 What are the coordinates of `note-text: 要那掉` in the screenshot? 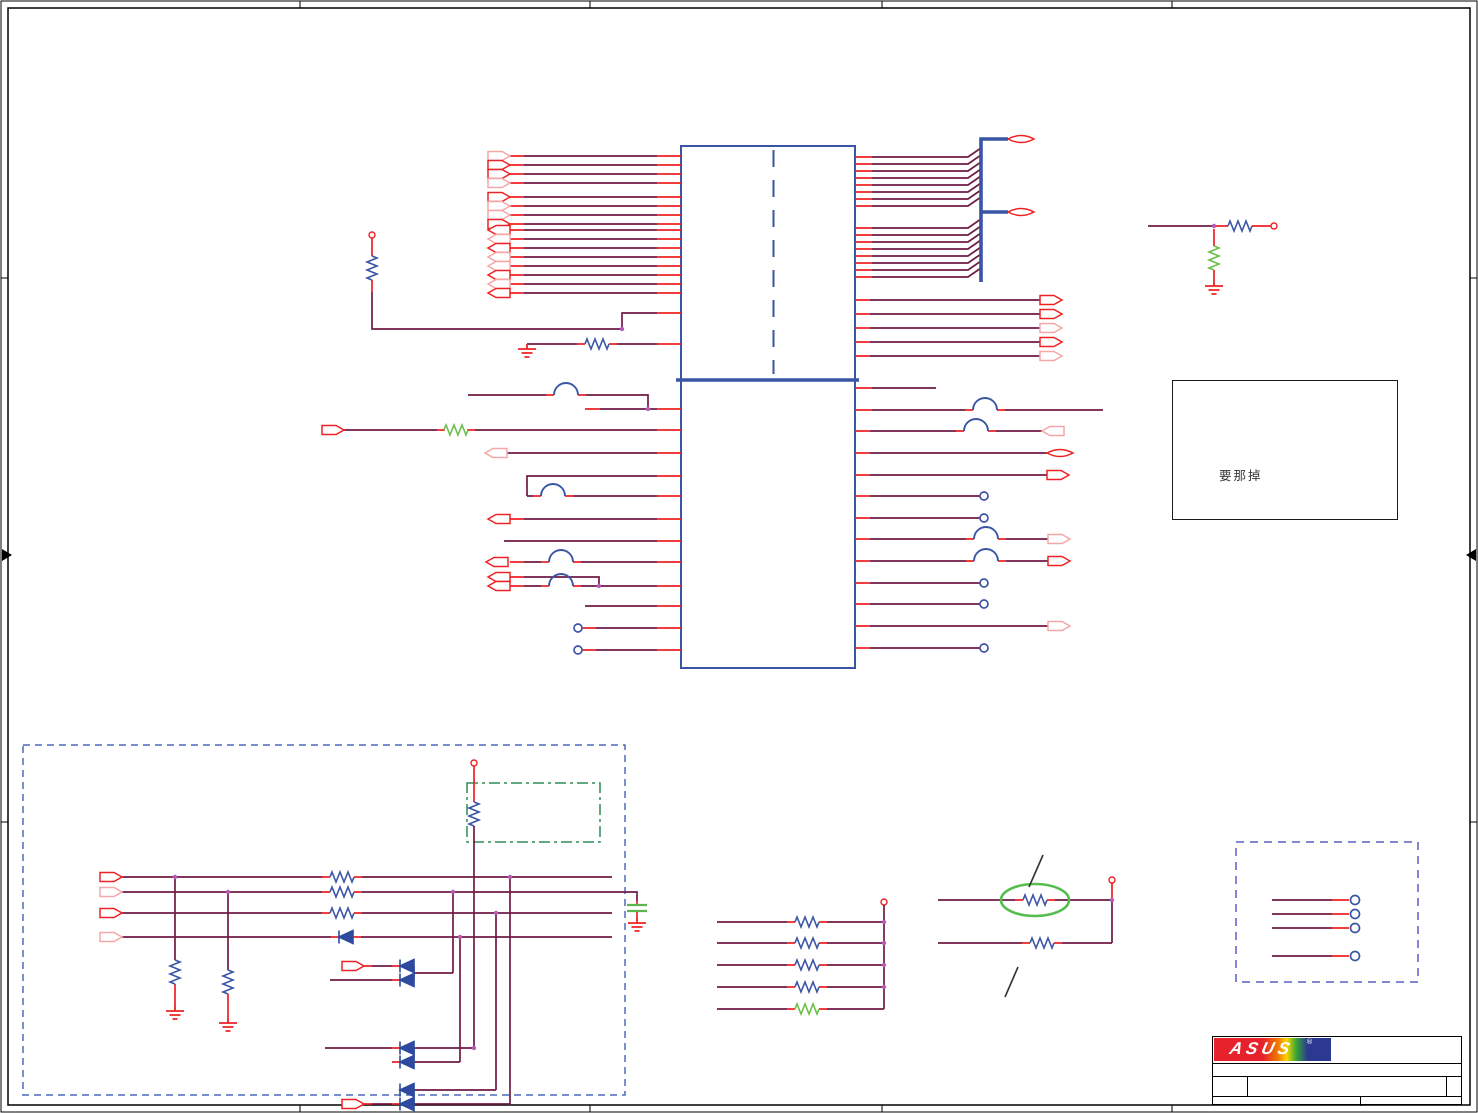 It's located at (1241, 475).